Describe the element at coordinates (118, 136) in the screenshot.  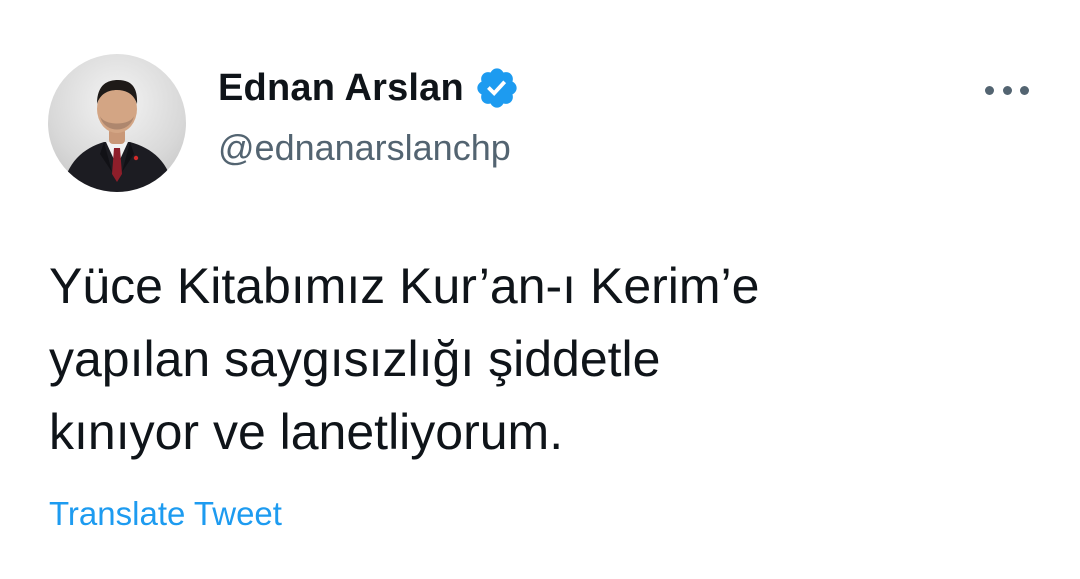
I see `profile-photo-icon` at that location.